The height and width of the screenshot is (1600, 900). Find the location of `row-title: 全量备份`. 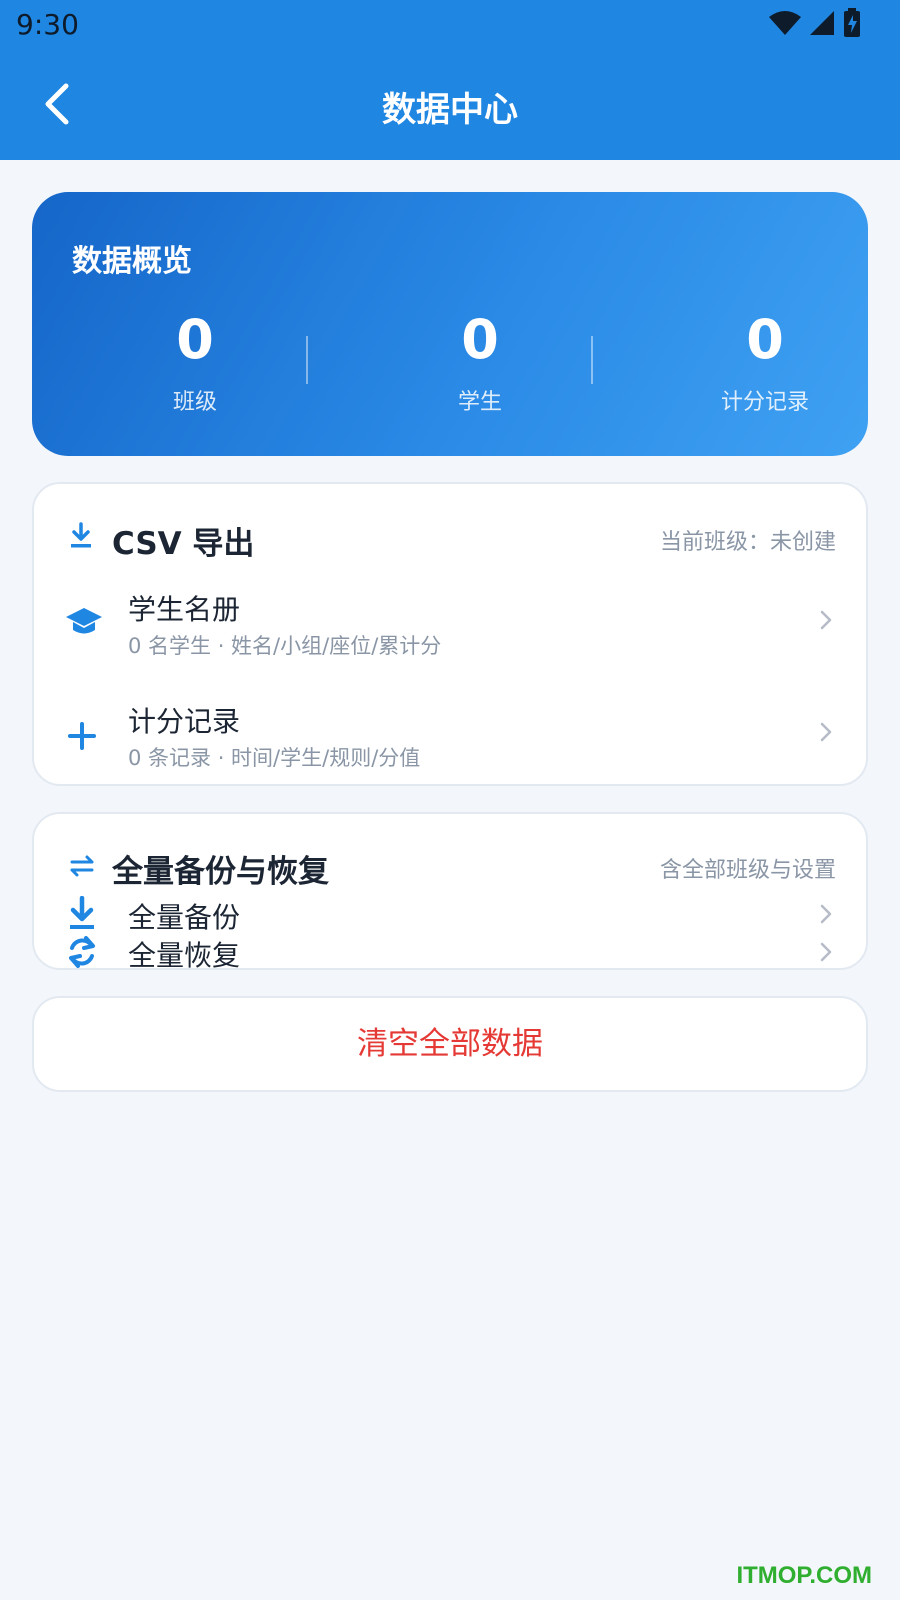

row-title: 全量备份 is located at coordinates (184, 917).